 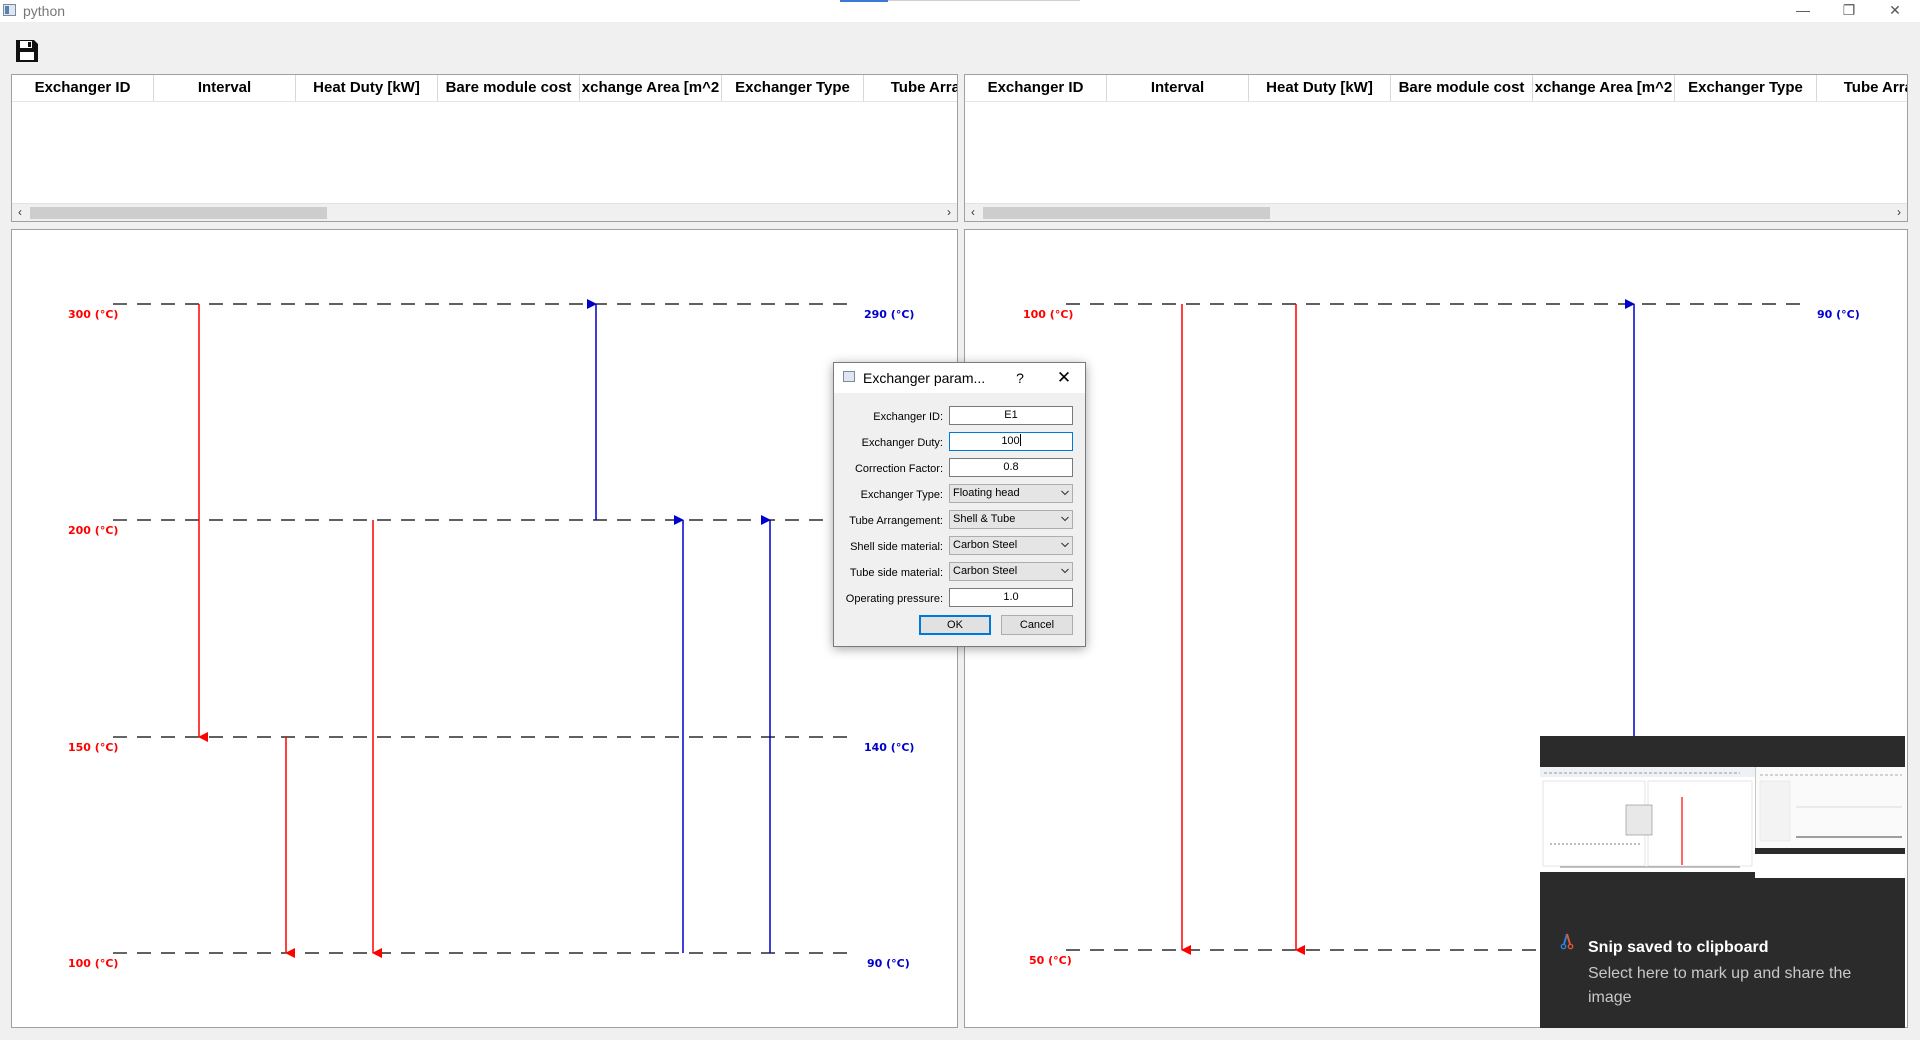 What do you see at coordinates (1064, 378) in the screenshot?
I see `dialog-close-button: ✕` at bounding box center [1064, 378].